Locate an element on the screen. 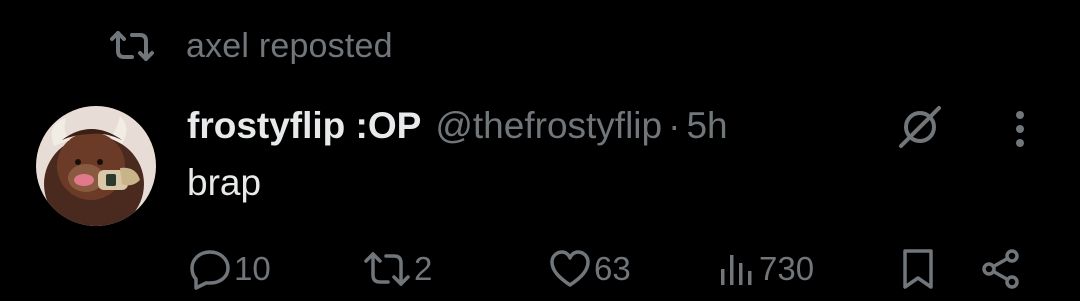 This screenshot has width=1080, height=301. bookmark-icon is located at coordinates (918, 269).